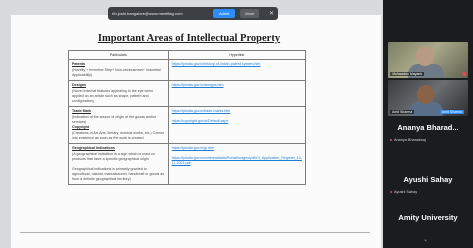 The width and height of the screenshot is (473, 248). I want to click on video-tile: Vishwadev Mayank, so click(428, 60).